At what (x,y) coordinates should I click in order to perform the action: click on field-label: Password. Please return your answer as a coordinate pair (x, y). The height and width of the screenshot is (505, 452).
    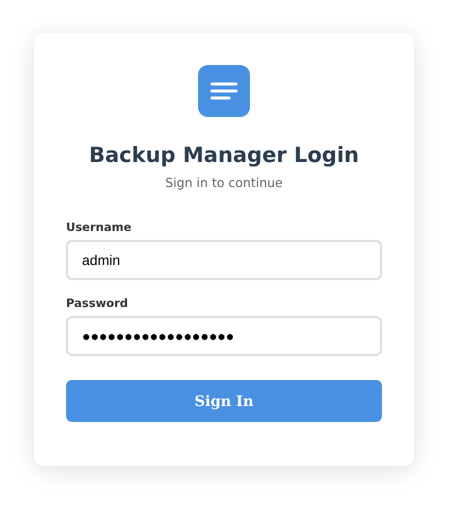
    Looking at the image, I should click on (97, 303).